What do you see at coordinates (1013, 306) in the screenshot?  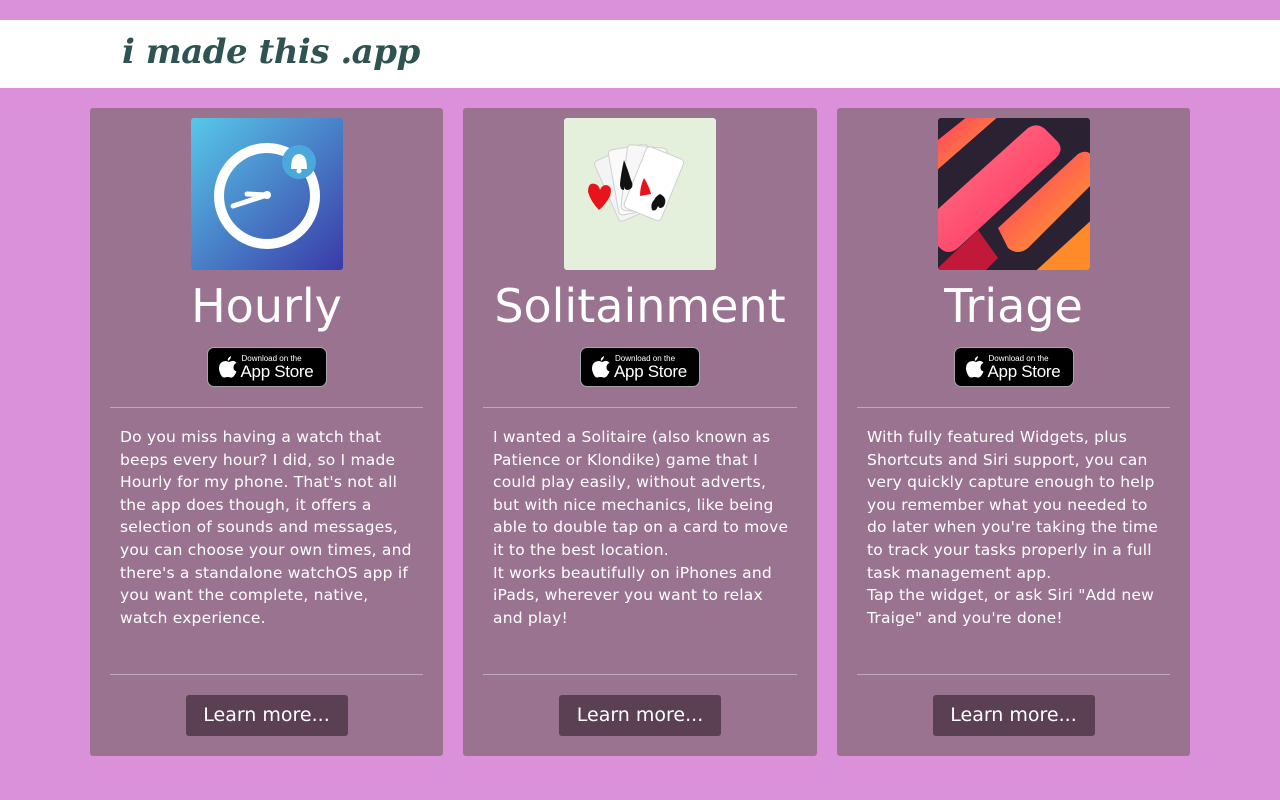 I see `app-name: Triage` at bounding box center [1013, 306].